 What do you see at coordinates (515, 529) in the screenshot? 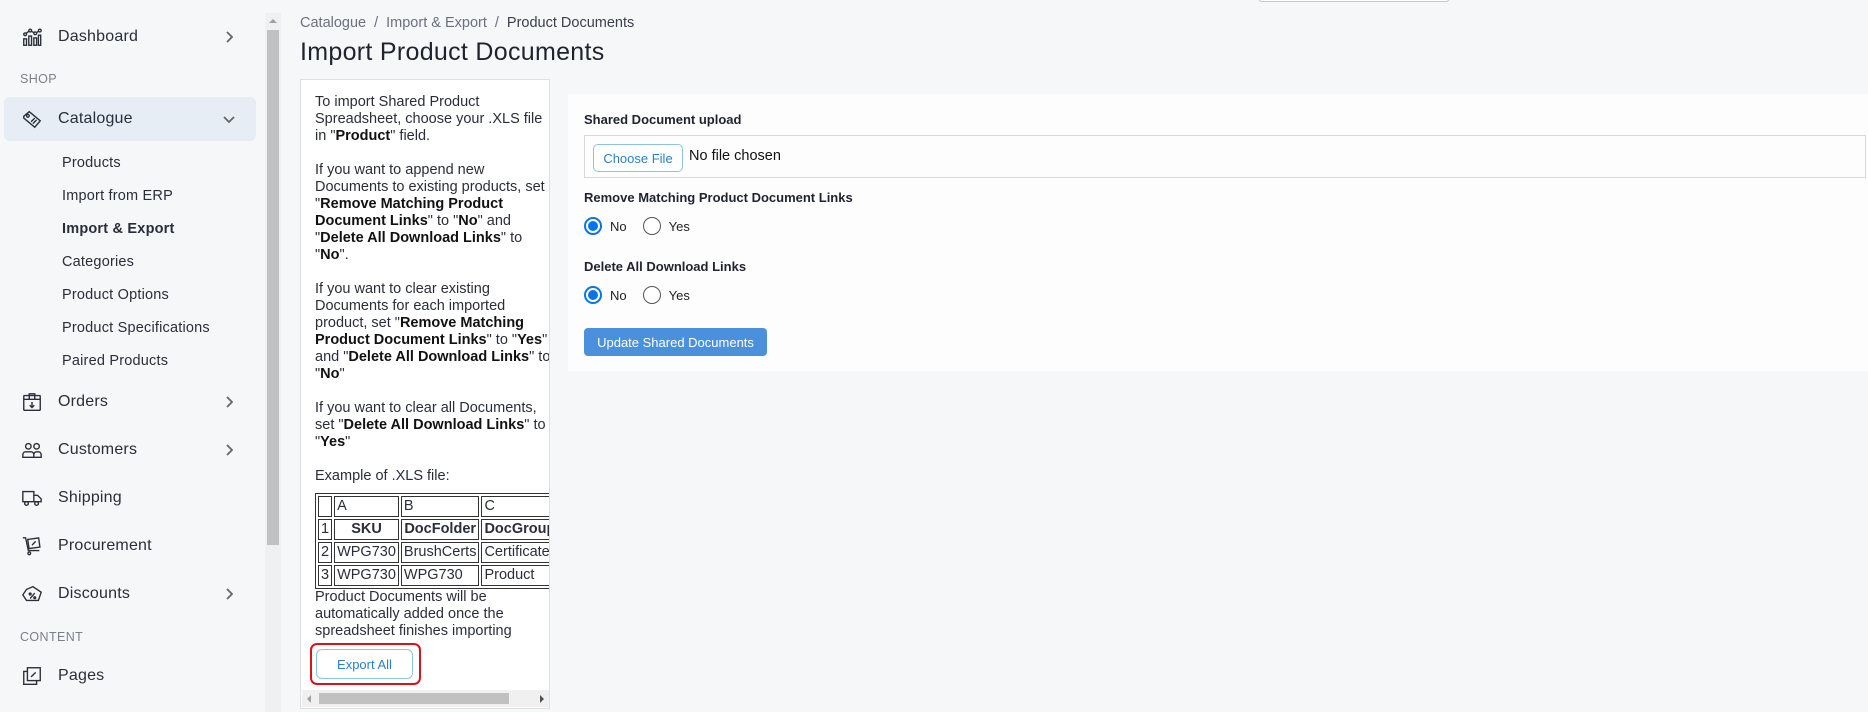
I see `table-cell: DocGroupT` at bounding box center [515, 529].